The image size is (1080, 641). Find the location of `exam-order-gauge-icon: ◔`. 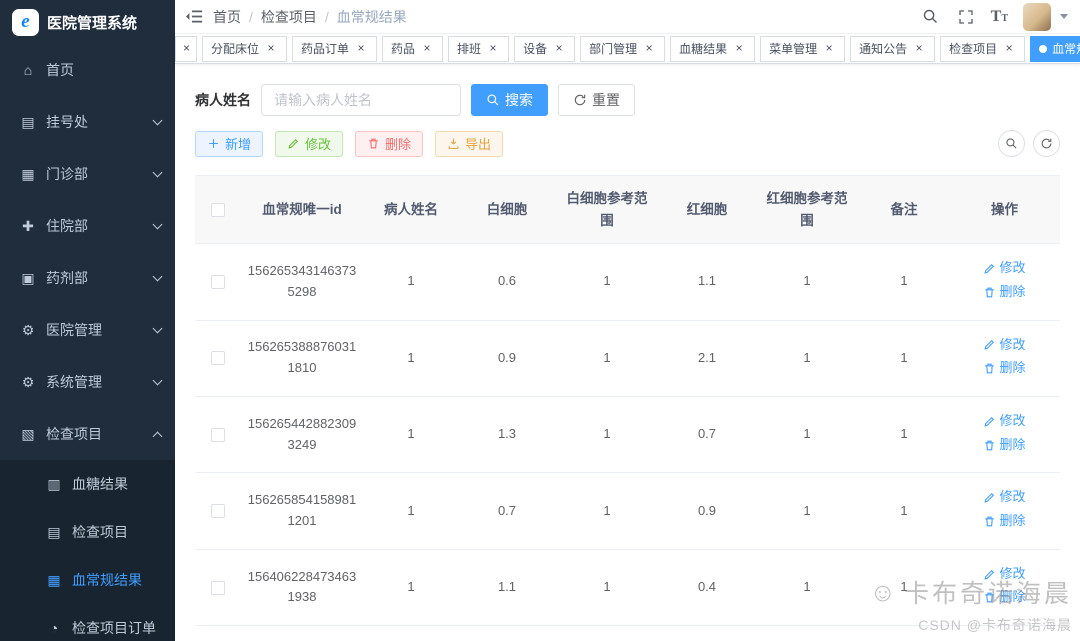

exam-order-gauge-icon: ◔ is located at coordinates (54, 628).